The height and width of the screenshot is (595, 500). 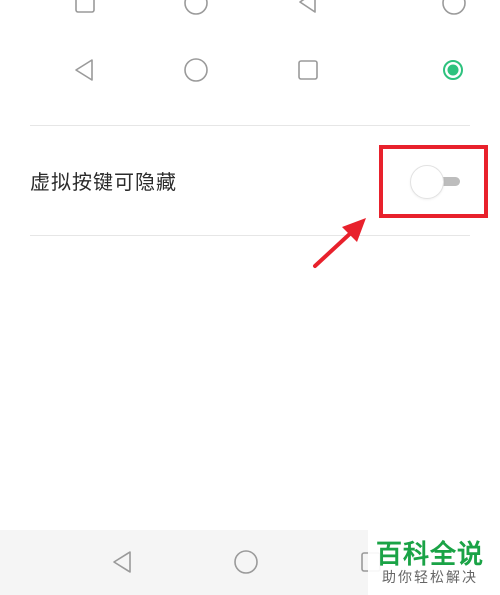 What do you see at coordinates (250, 235) in the screenshot?
I see `divider-bottom` at bounding box center [250, 235].